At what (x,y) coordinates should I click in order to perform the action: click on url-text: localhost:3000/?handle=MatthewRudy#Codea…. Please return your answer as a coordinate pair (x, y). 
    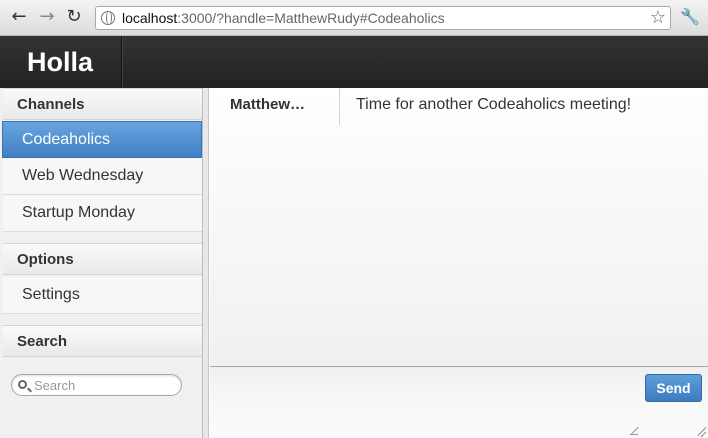
    Looking at the image, I should click on (283, 18).